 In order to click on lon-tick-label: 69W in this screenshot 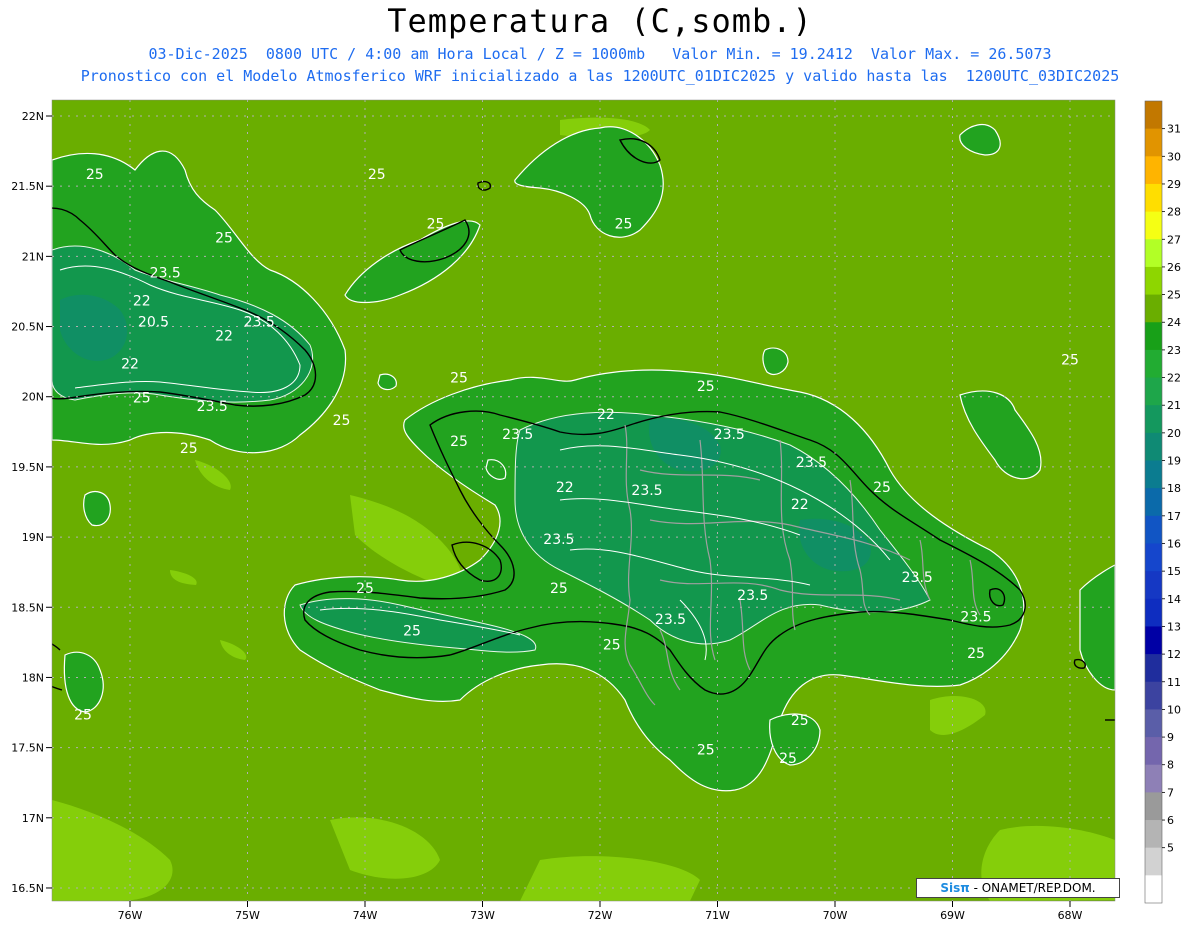, I will do `click(952, 915)`.